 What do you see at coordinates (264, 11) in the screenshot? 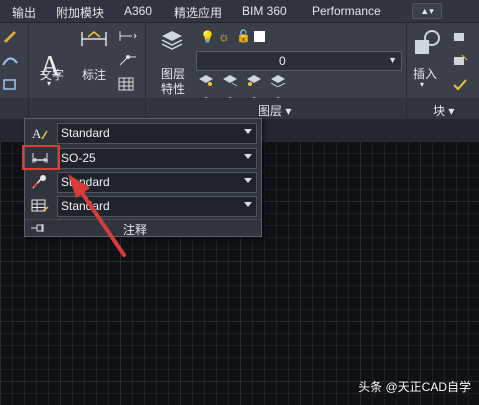
I see `menu-bim360: BIM 360` at bounding box center [264, 11].